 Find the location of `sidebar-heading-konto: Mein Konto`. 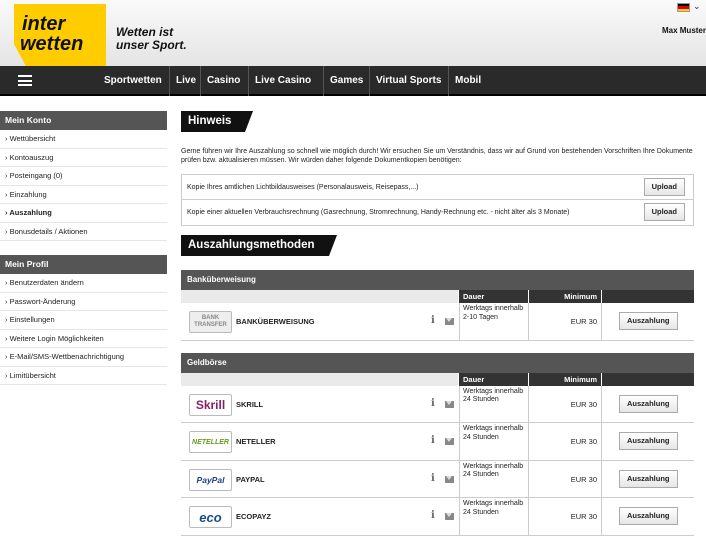

sidebar-heading-konto: Mein Konto is located at coordinates (83, 120).